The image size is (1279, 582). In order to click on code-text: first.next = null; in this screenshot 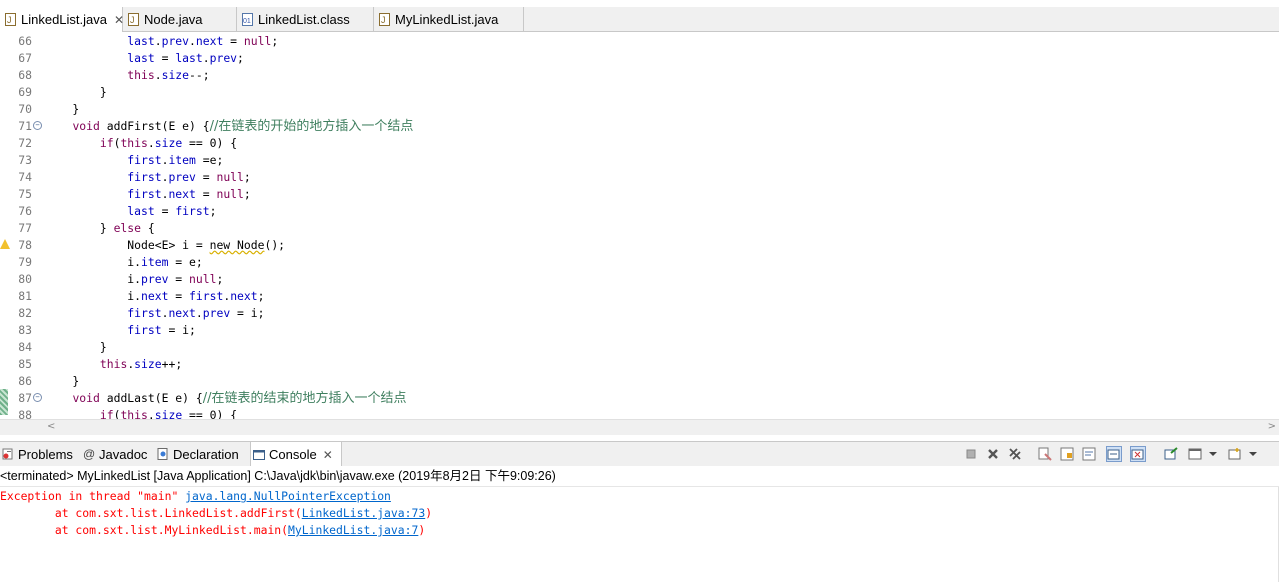, I will do `click(189, 194)`.